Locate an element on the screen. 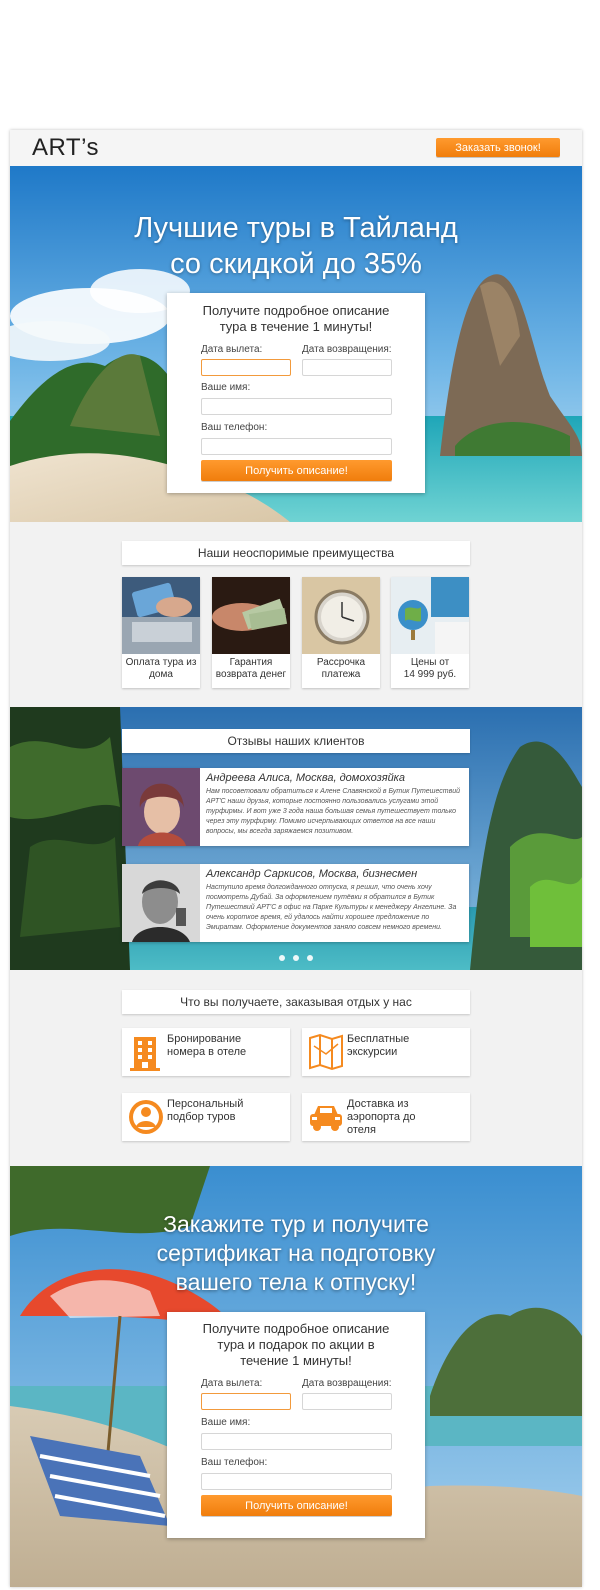 The image size is (600, 1590). hotel-building-icon is located at coordinates (145, 1054).